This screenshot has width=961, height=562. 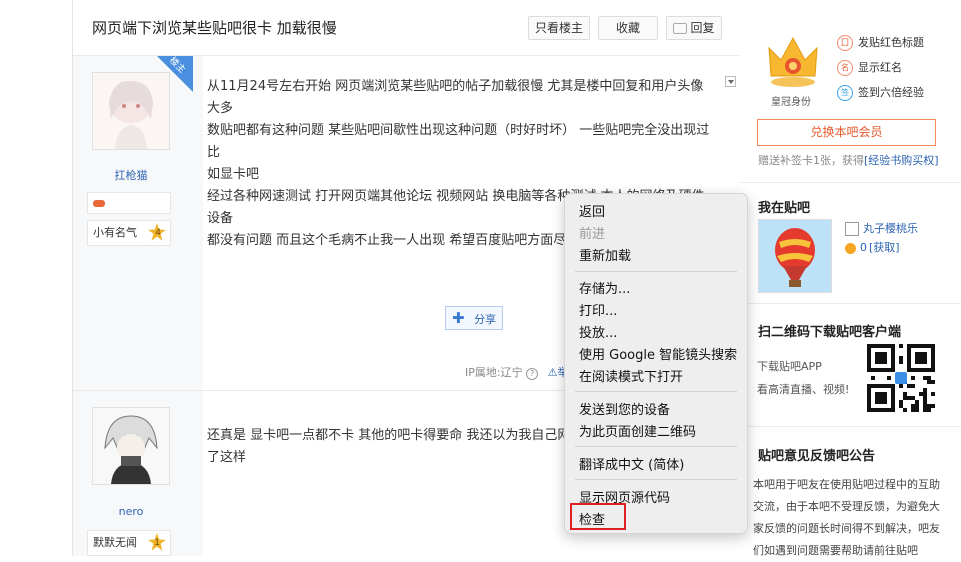 What do you see at coordinates (680, 28) in the screenshot?
I see `comment-icon` at bounding box center [680, 28].